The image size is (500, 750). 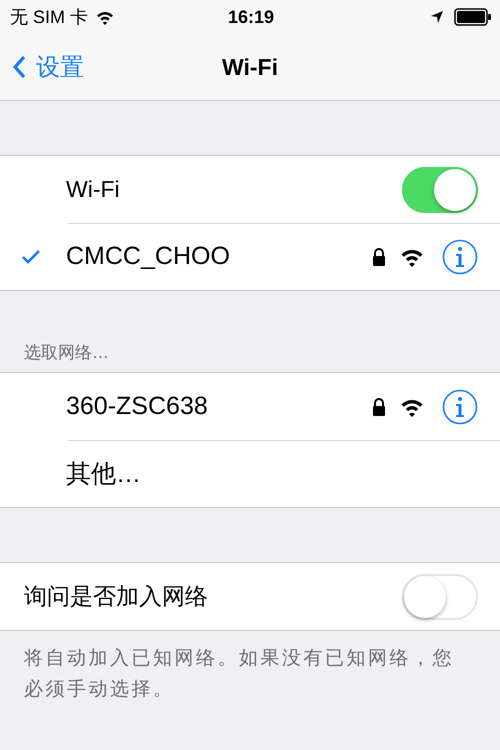 I want to click on page-title: Wi-Fi, so click(x=250, y=67).